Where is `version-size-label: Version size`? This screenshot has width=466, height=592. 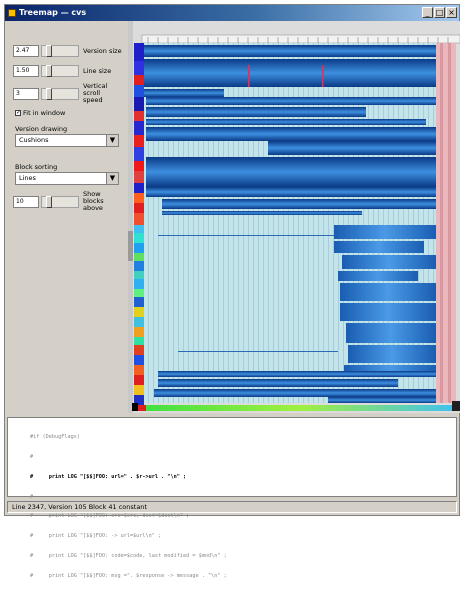 version-size-label: Version size is located at coordinates (102, 50).